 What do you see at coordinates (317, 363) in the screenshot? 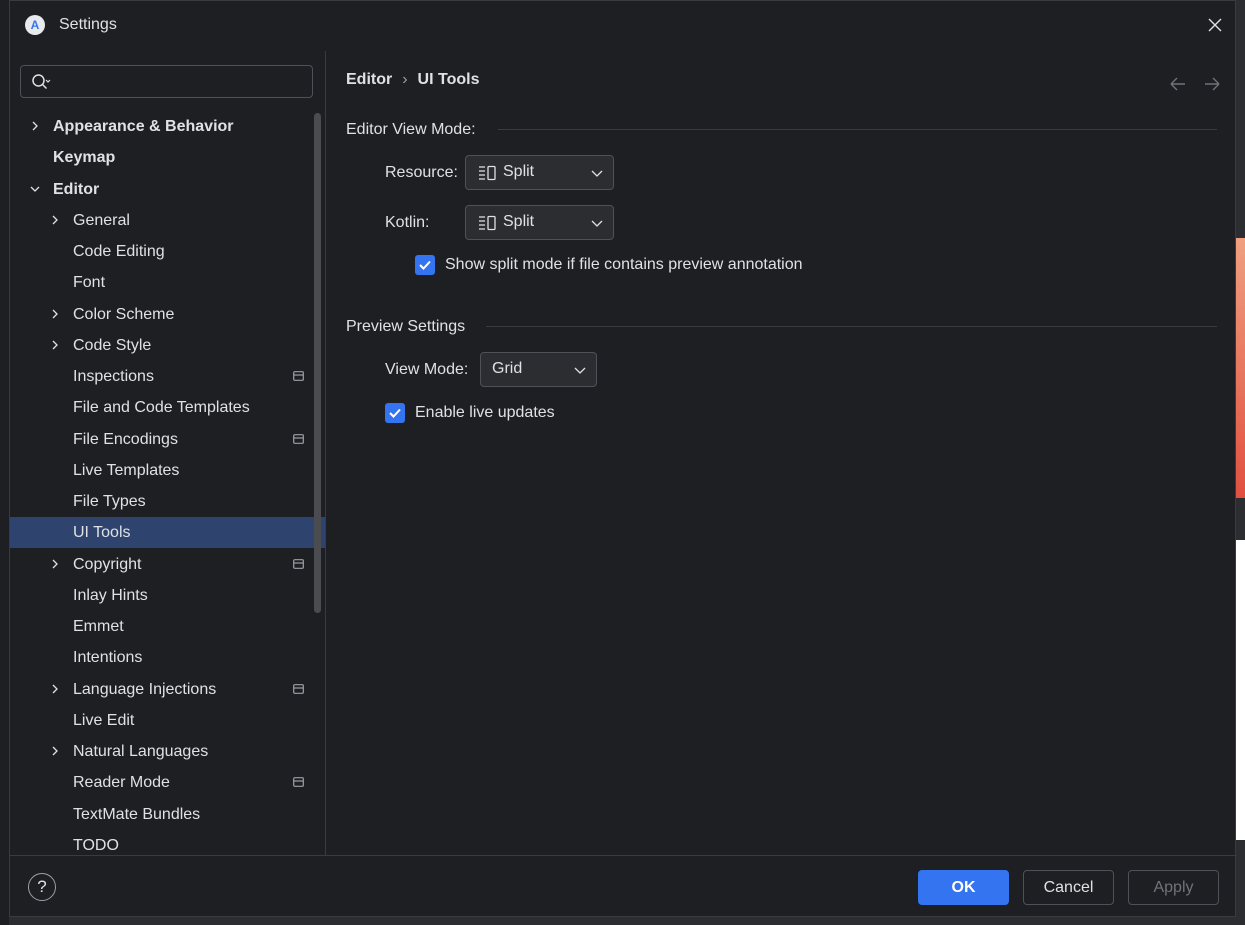
I see `sidebar-scrollbar` at bounding box center [317, 363].